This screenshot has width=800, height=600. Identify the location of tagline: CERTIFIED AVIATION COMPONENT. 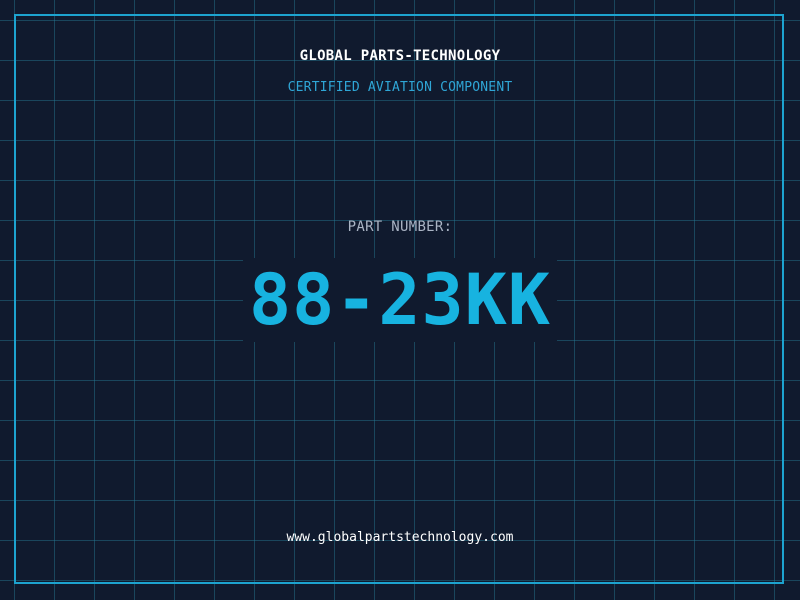
(400, 87).